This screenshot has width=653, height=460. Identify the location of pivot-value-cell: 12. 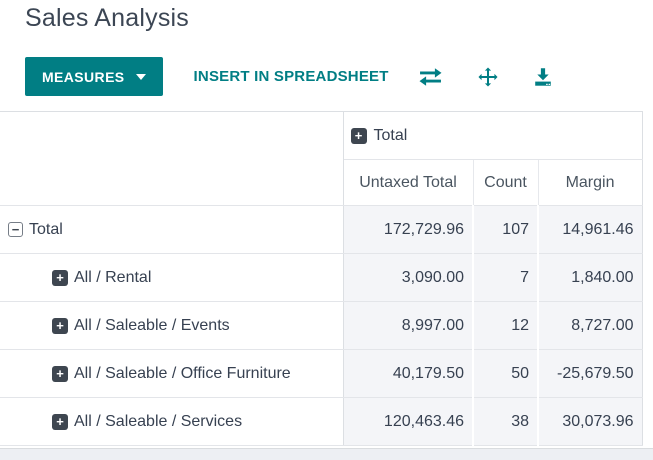
(505, 325).